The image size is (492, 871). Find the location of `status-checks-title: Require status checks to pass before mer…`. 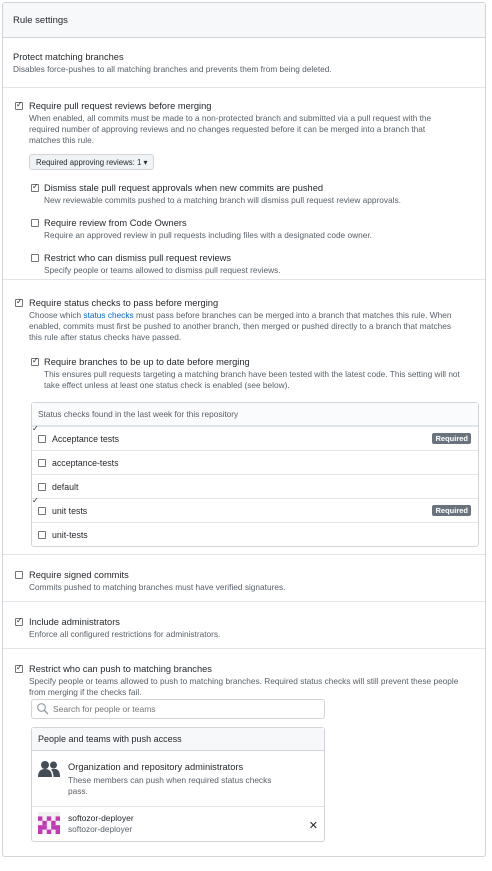

status-checks-title: Require status checks to pass before mer… is located at coordinates (123, 303).